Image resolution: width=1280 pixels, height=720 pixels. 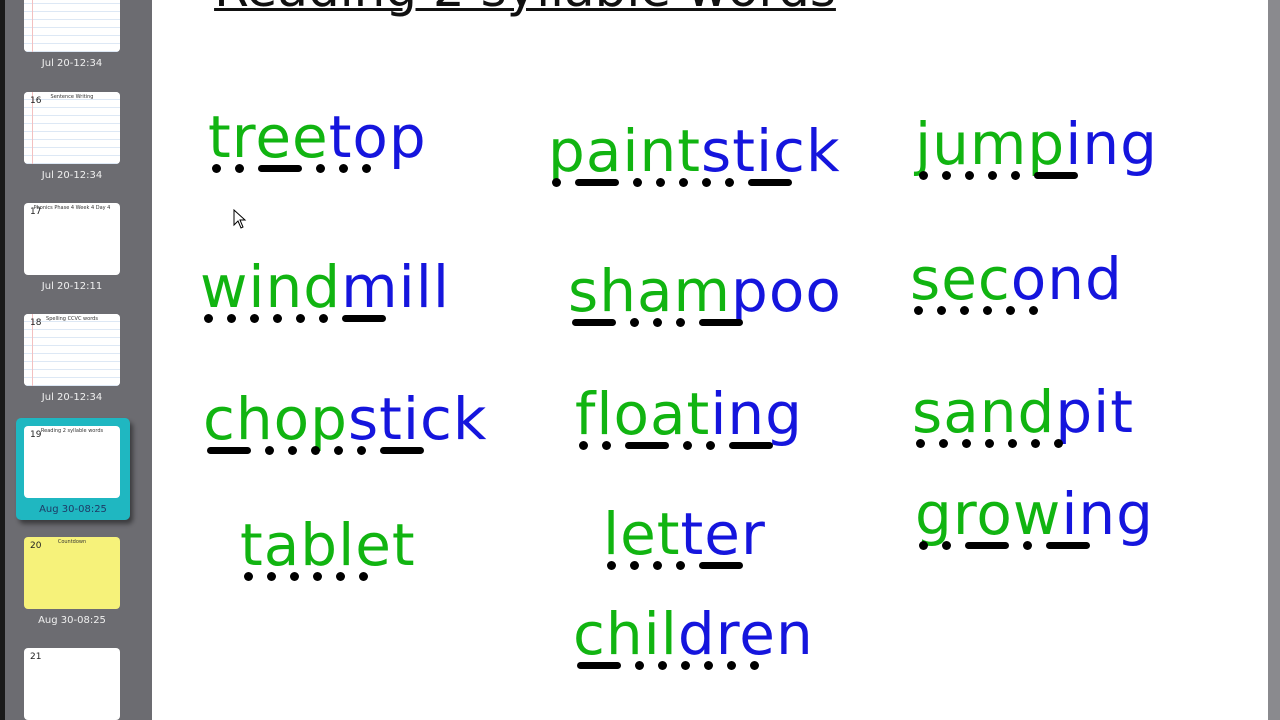 What do you see at coordinates (72, 684) in the screenshot?
I see `slide-thumbnail: 21` at bounding box center [72, 684].